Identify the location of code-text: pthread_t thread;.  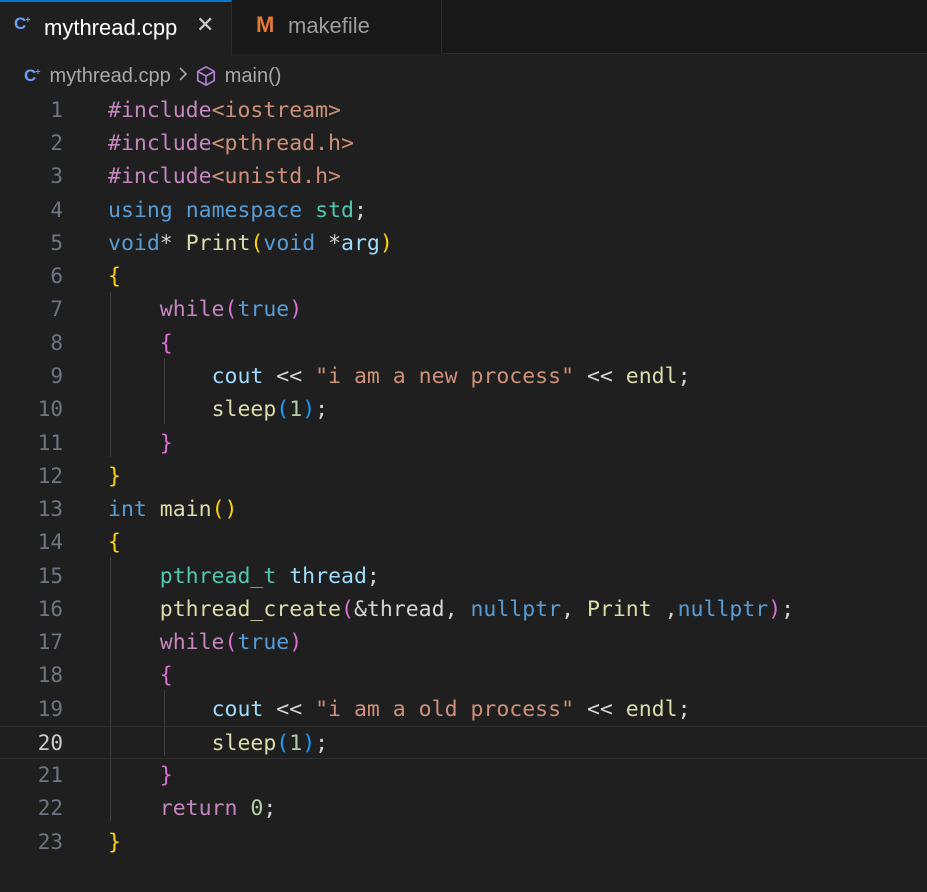
(269, 576).